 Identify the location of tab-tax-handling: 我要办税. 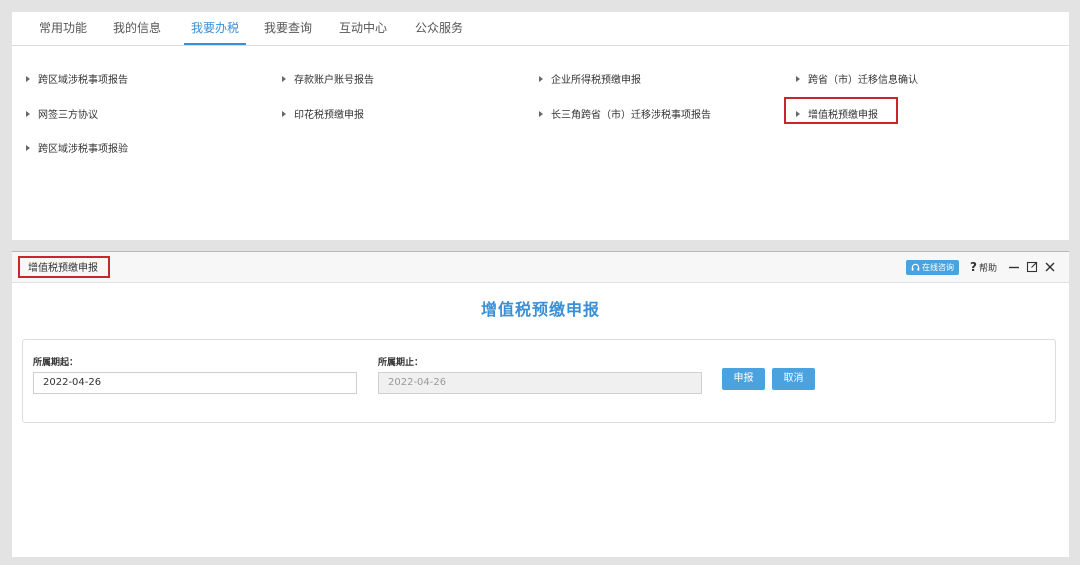
(215, 28).